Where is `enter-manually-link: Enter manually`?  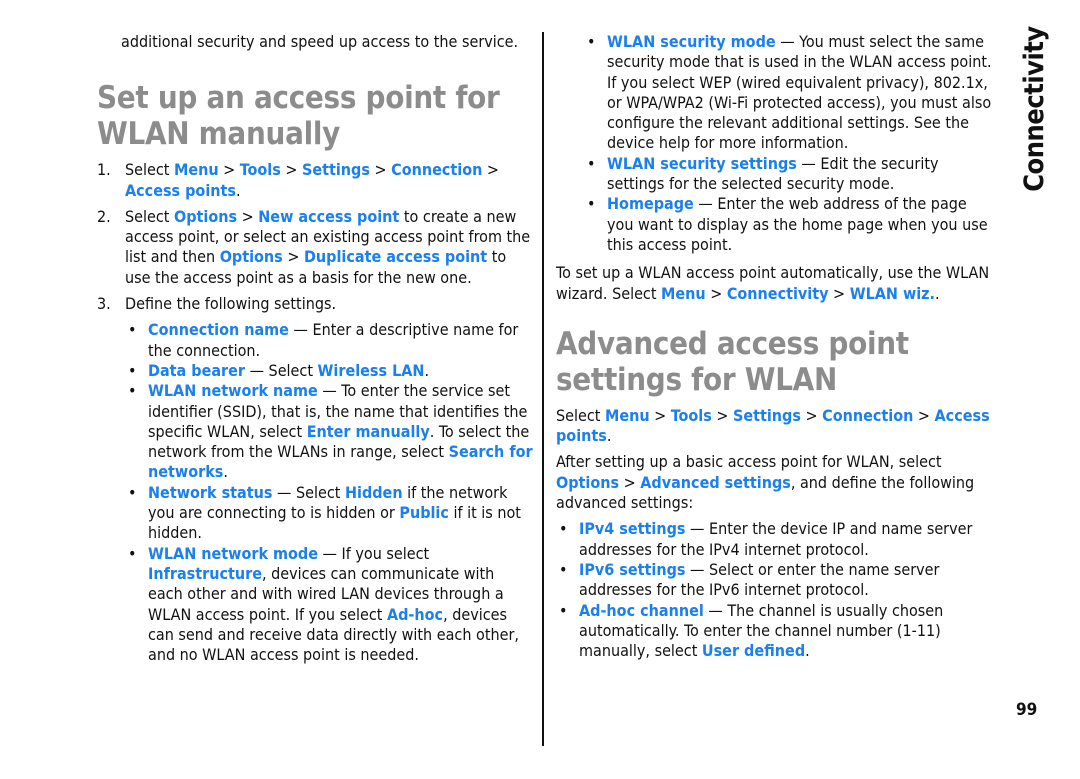
enter-manually-link: Enter manually is located at coordinates (368, 431).